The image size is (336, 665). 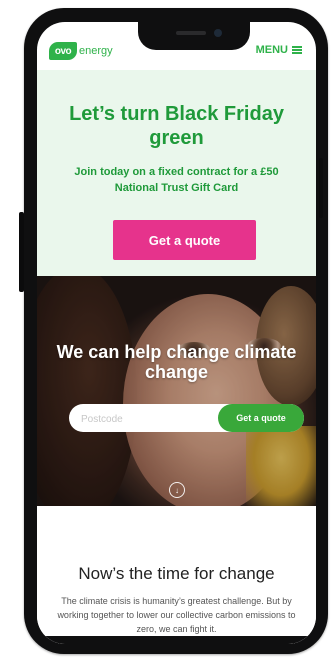 I want to click on logo-text: energy, so click(x=96, y=51).